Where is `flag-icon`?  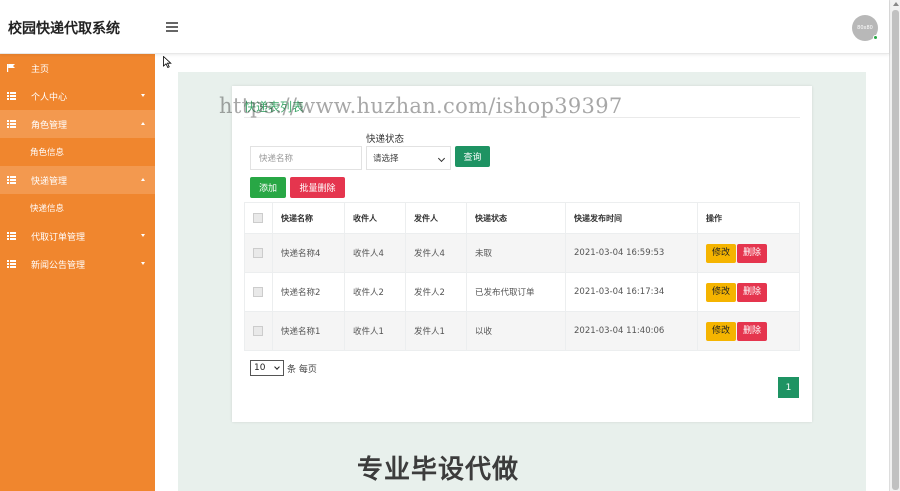 flag-icon is located at coordinates (11, 68).